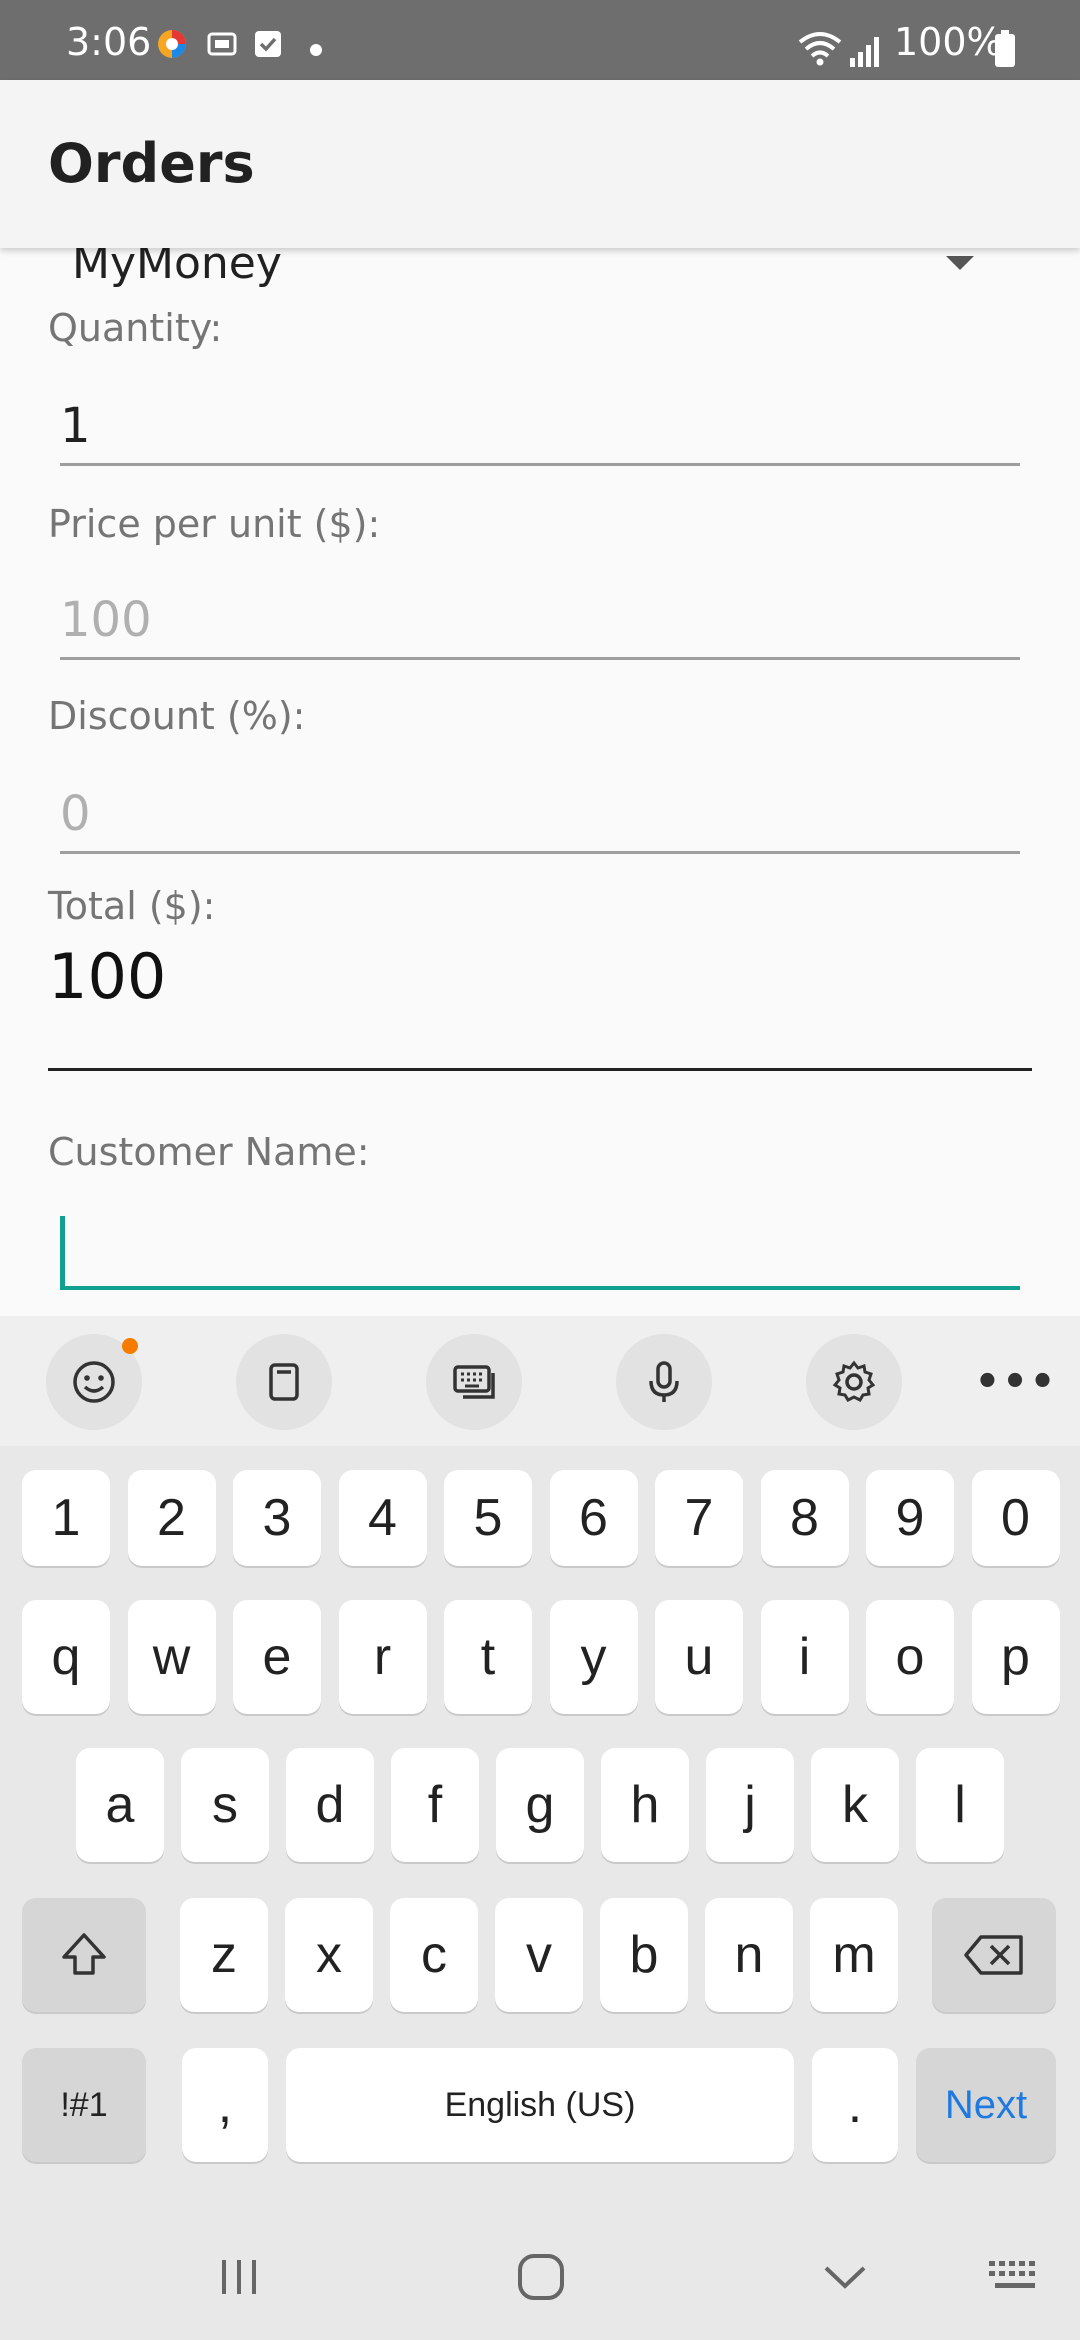  What do you see at coordinates (593, 1657) in the screenshot?
I see `key-y: y` at bounding box center [593, 1657].